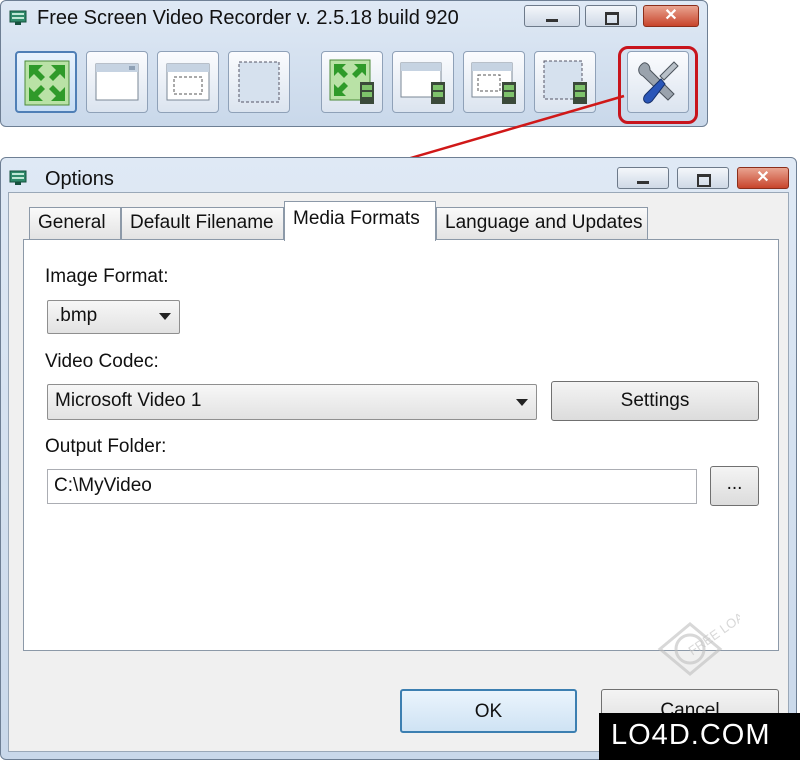  What do you see at coordinates (76, 315) in the screenshot?
I see `image-format-value: .bmp` at bounding box center [76, 315].